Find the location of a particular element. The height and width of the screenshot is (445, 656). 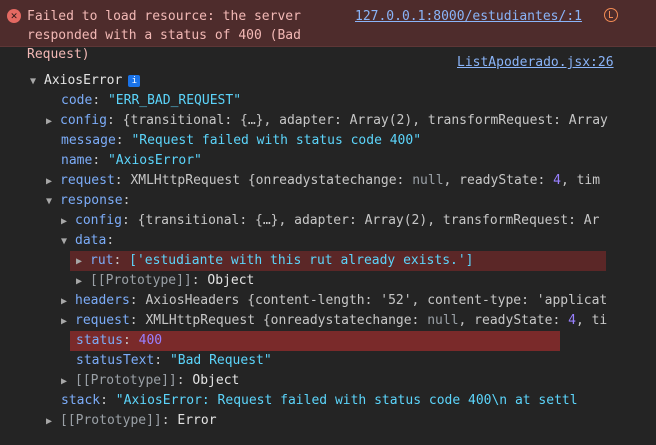

root-prototype-key: [[Prototype]] is located at coordinates (111, 420).